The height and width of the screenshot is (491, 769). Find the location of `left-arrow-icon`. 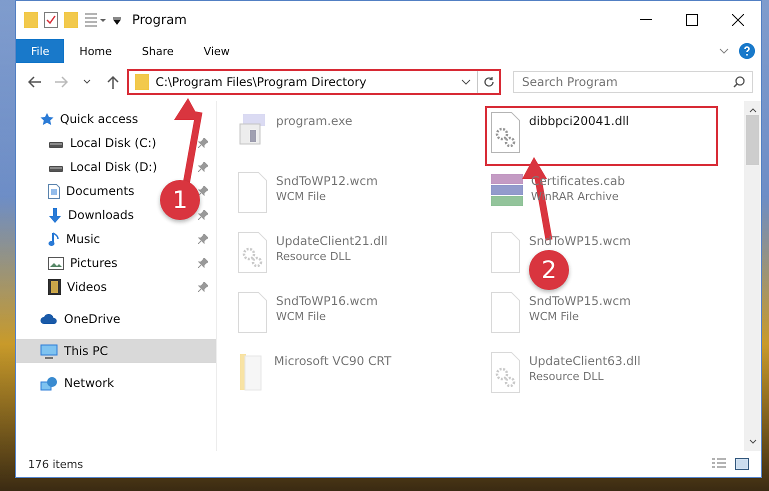

left-arrow-icon is located at coordinates (35, 82).